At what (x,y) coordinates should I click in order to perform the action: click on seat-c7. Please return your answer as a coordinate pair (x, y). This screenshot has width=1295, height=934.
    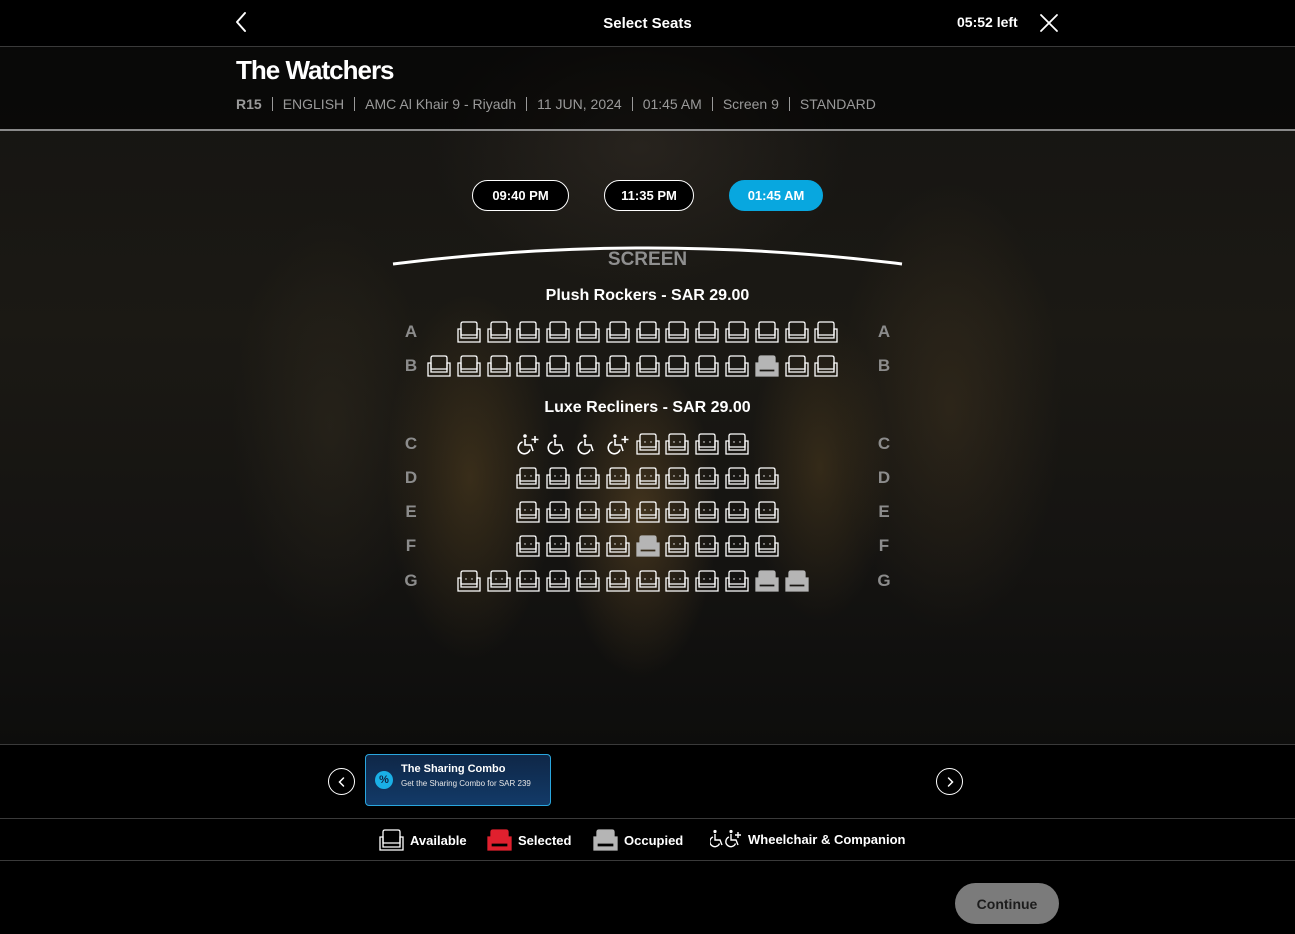
    Looking at the image, I should click on (707, 444).